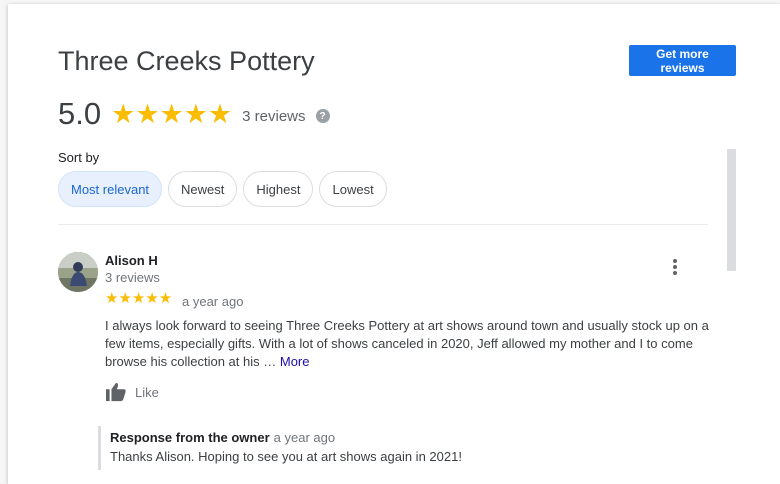 This screenshot has width=780, height=484. Describe the element at coordinates (132, 277) in the screenshot. I see `reviewer-review-count: 3 reviews` at that location.